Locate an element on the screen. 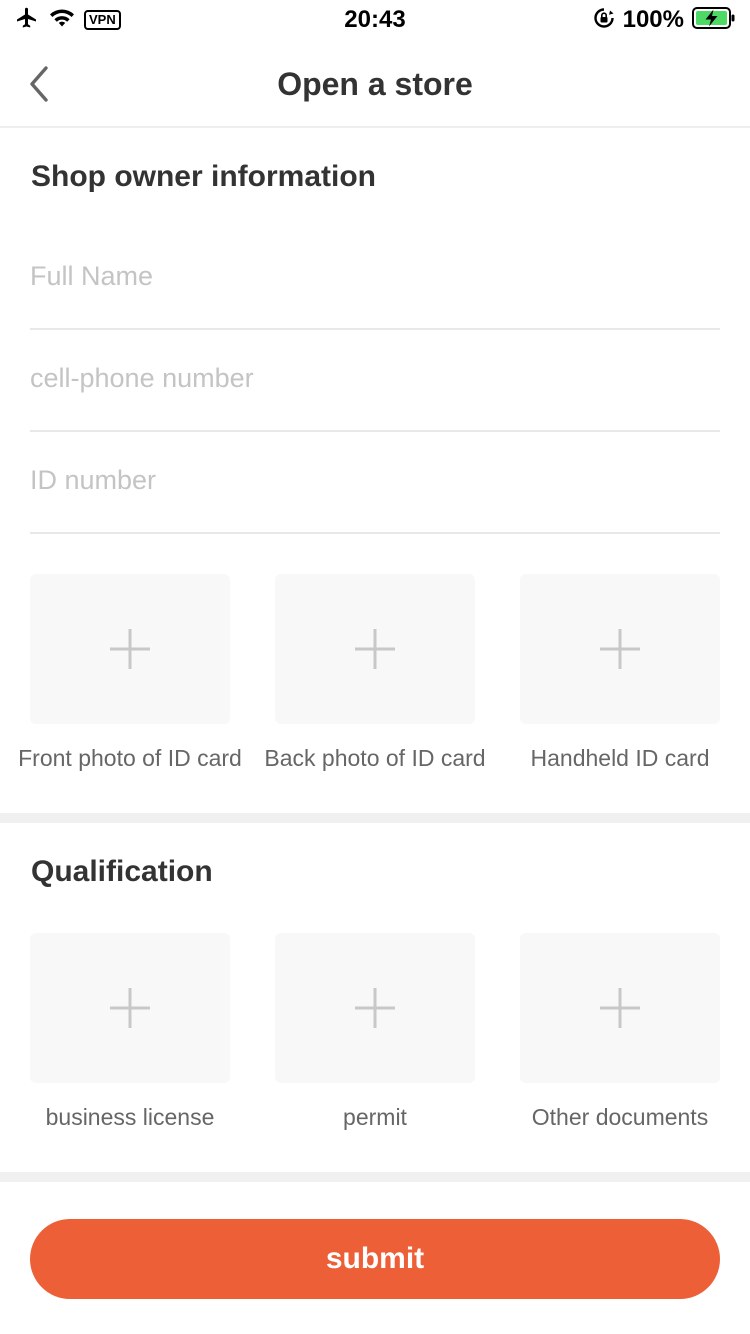 The width and height of the screenshot is (750, 1334). upload-permit-button is located at coordinates (375, 1008).